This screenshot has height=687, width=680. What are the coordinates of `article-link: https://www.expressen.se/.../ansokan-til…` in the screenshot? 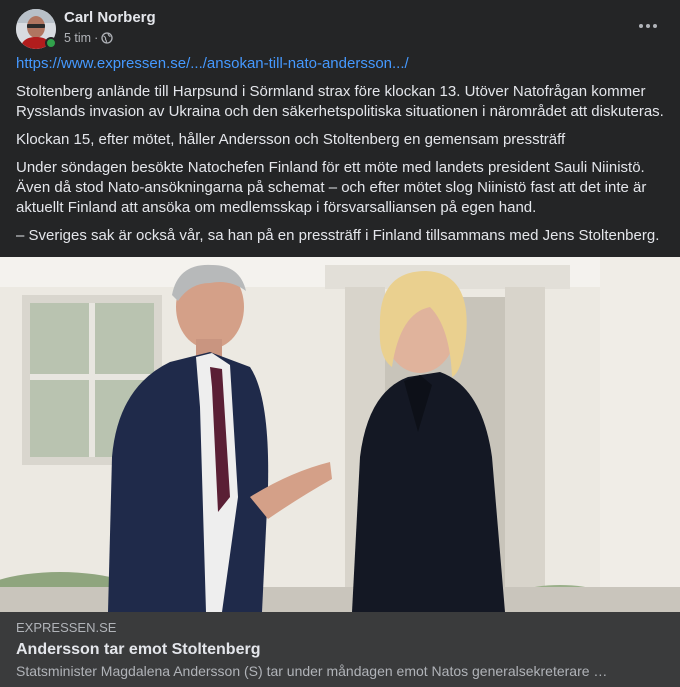 It's located at (212, 63).